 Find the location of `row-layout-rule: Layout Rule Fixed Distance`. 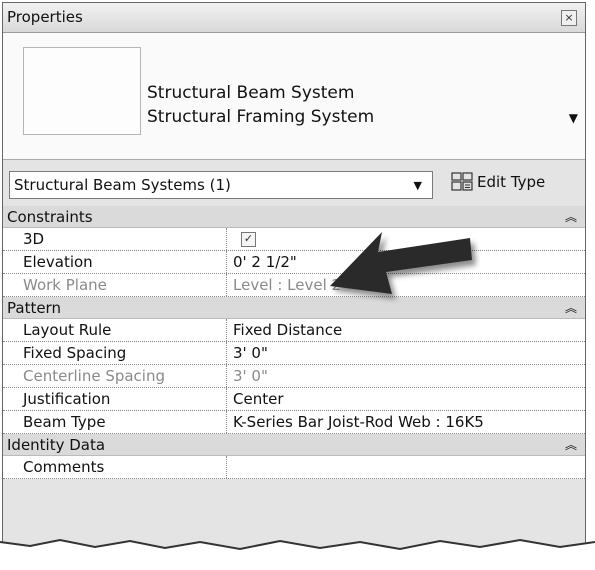

row-layout-rule: Layout Rule Fixed Distance is located at coordinates (294, 330).